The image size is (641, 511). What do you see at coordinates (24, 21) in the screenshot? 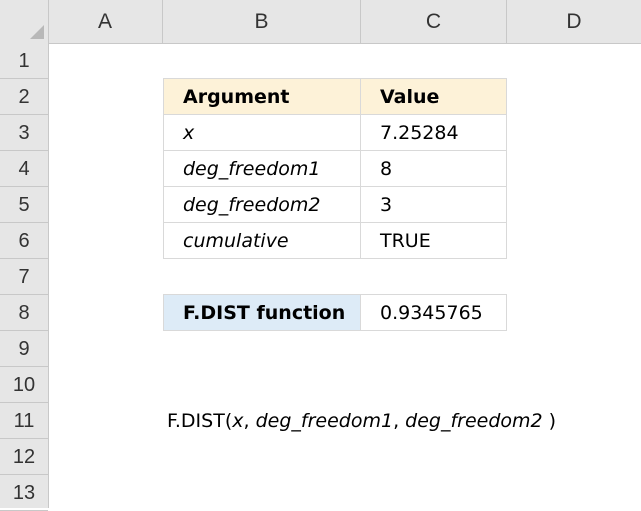
I see `select-all-corner` at bounding box center [24, 21].